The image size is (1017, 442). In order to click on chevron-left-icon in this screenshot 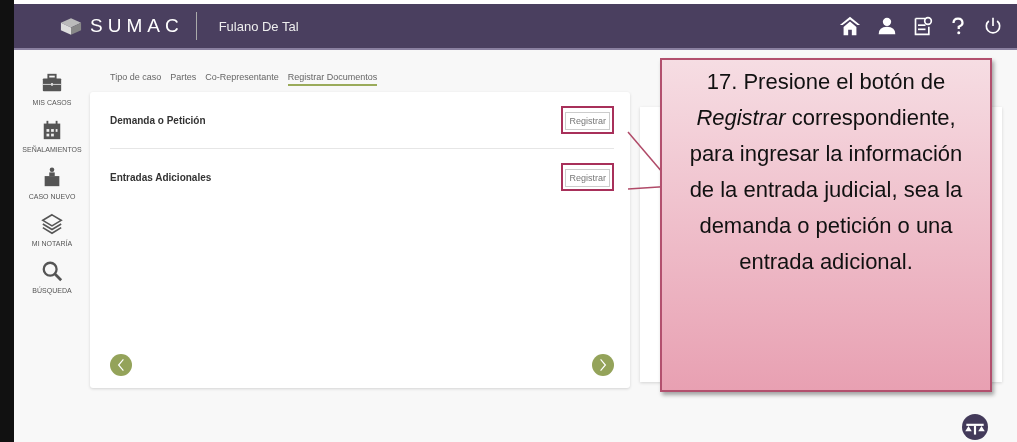, I will do `click(121, 365)`.